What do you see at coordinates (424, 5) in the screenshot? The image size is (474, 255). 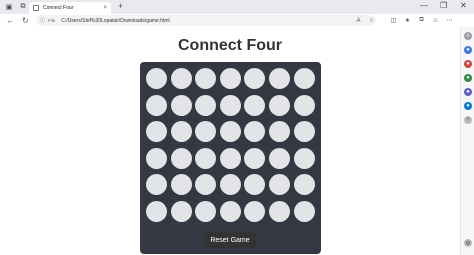 I see `minimize-button: —` at bounding box center [424, 5].